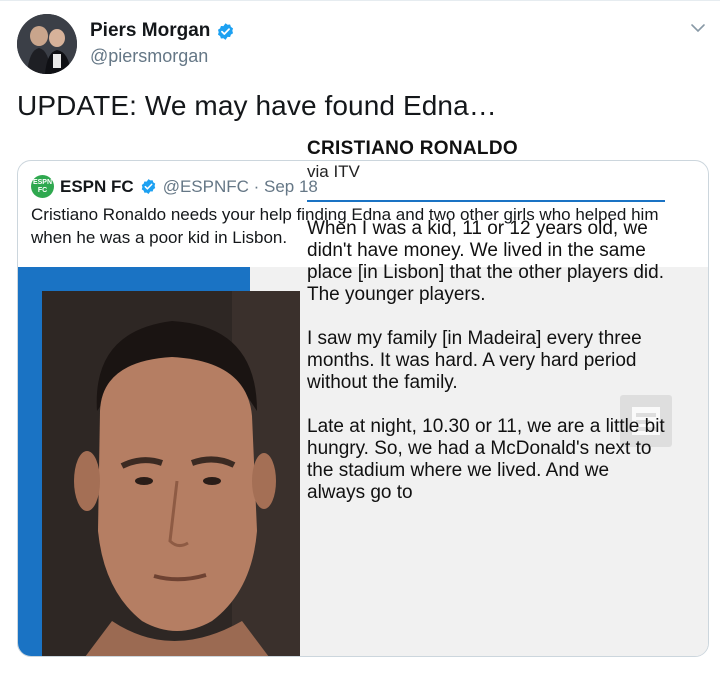 Image resolution: width=720 pixels, height=675 pixels. I want to click on quoted-author-name: ESPN FC, so click(97, 186).